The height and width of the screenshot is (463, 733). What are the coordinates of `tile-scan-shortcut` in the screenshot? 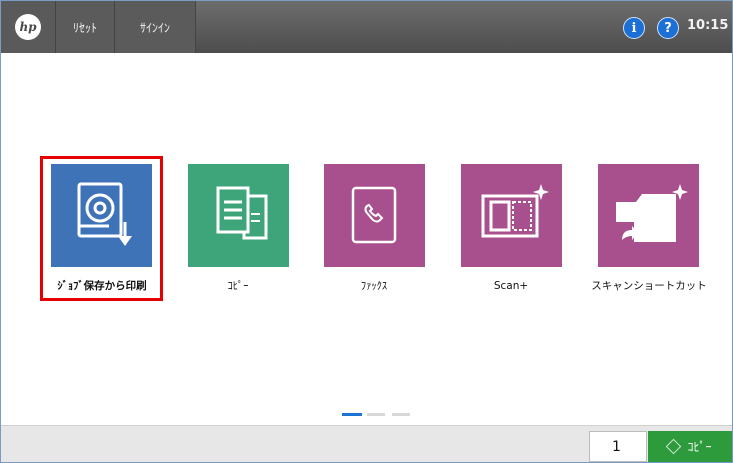 It's located at (648, 215).